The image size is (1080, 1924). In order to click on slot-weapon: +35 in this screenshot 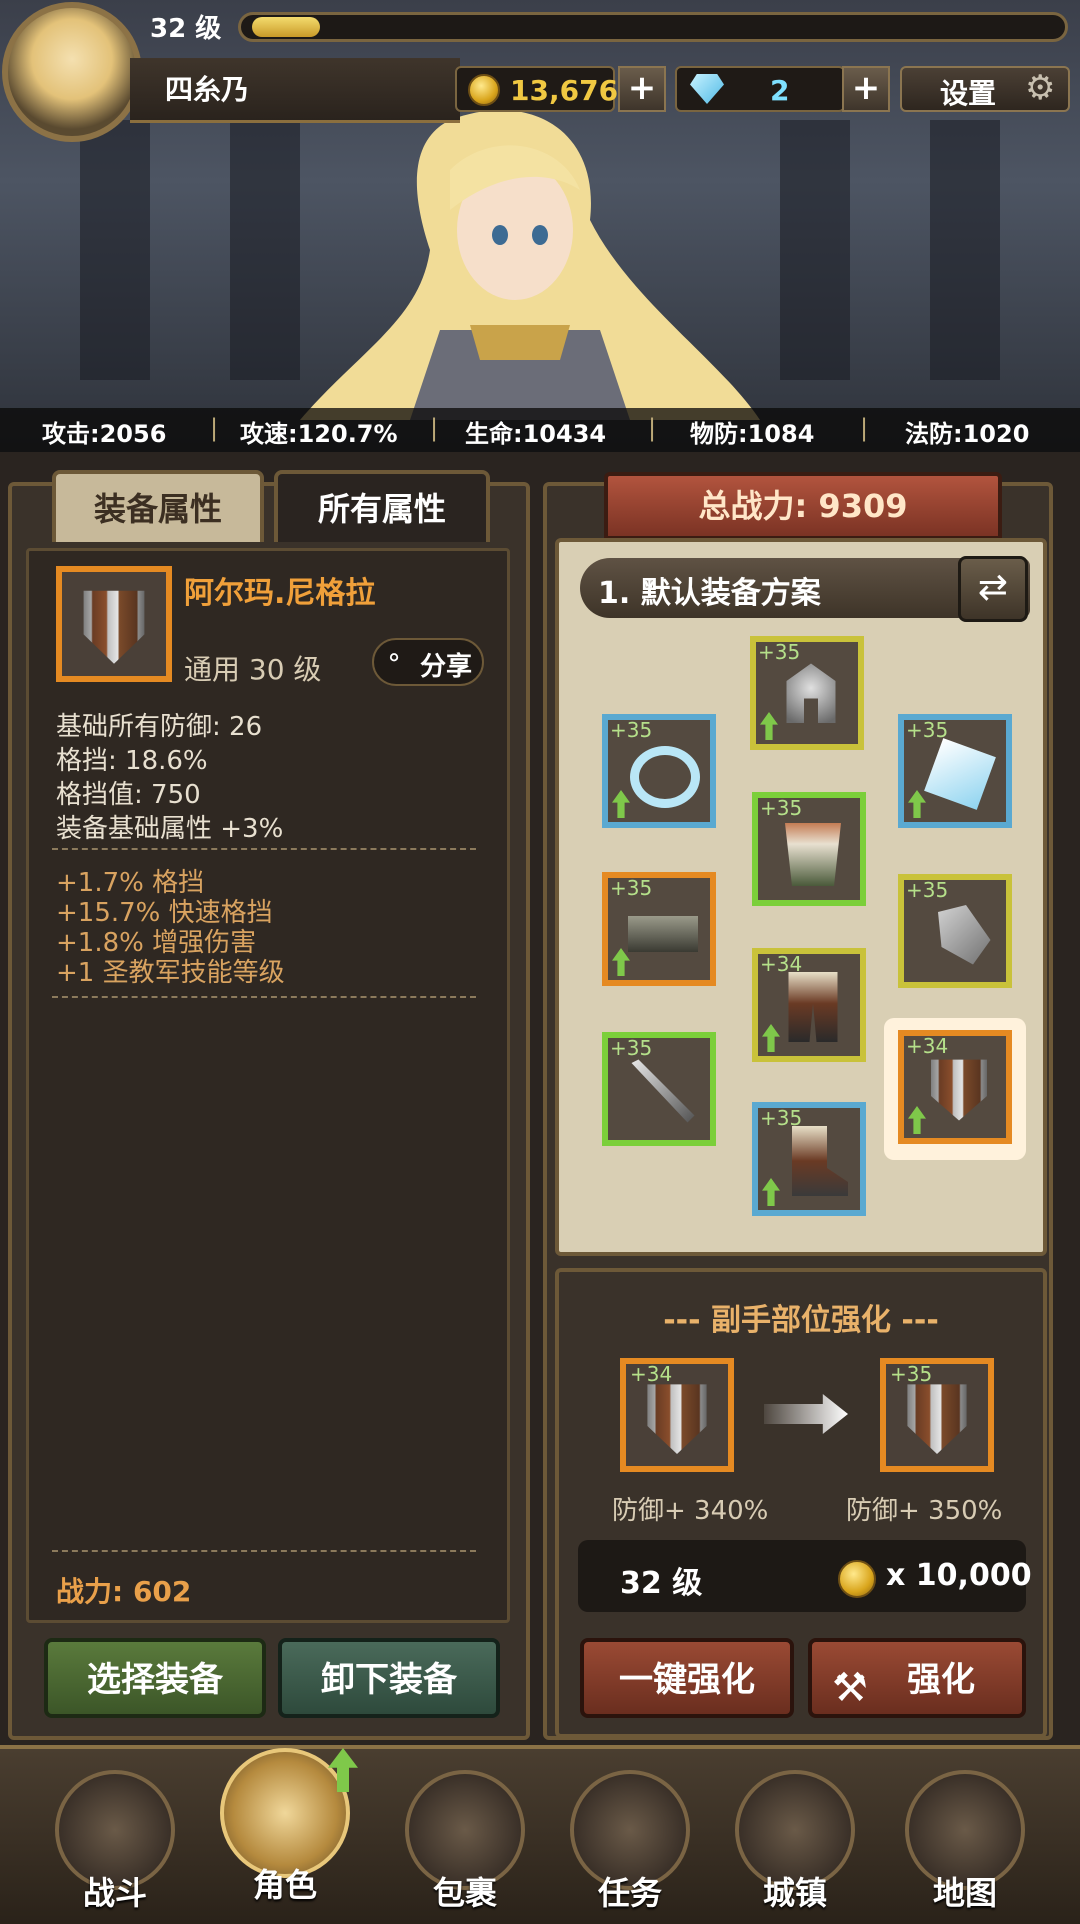, I will do `click(659, 1089)`.